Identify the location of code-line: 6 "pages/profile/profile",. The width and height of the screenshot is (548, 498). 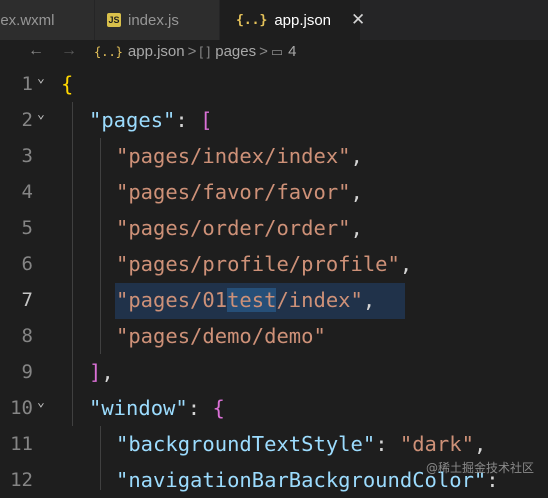
(274, 264).